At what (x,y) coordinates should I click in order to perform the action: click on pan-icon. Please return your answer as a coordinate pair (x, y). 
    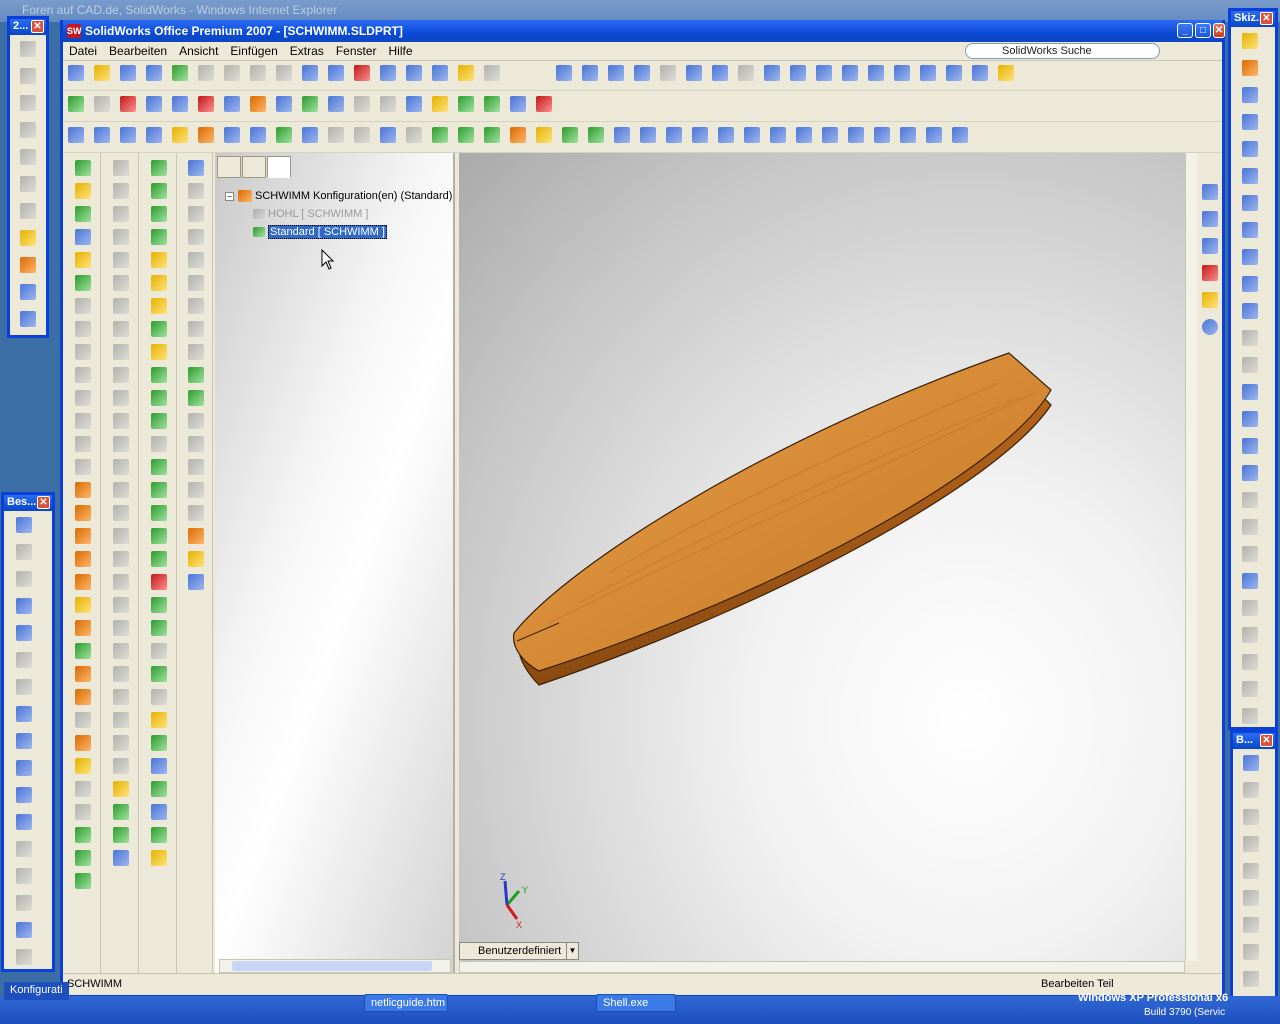
    Looking at the image, I should click on (720, 73).